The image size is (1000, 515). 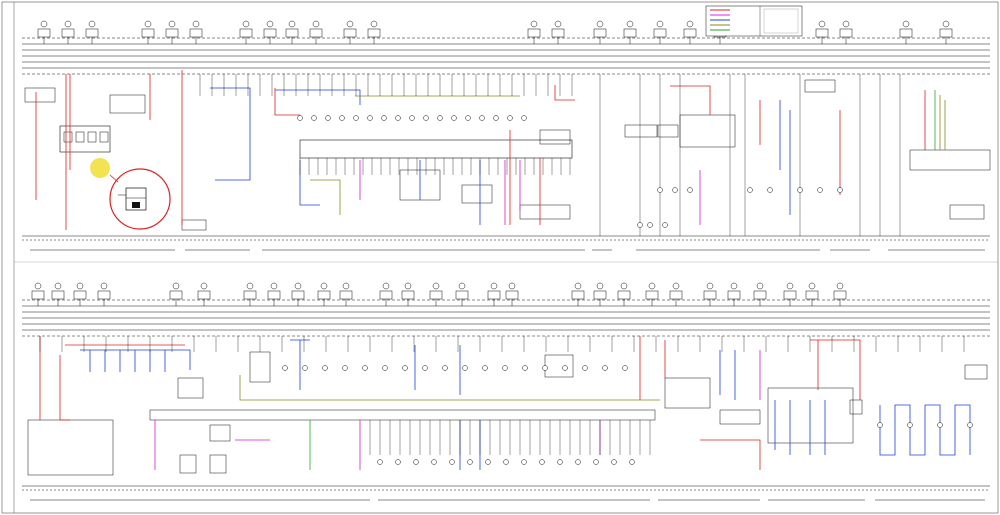 I want to click on wire-olive-b, so click(x=449, y=388).